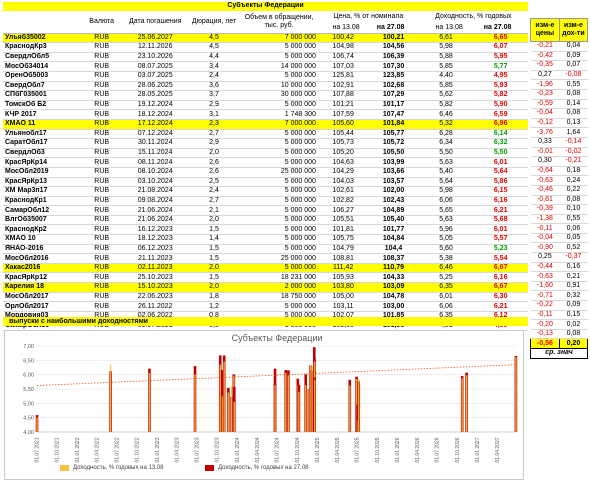  Describe the element at coordinates (155, 239) in the screenshot. I see `cell-maturity: 18.12.2023` at that location.